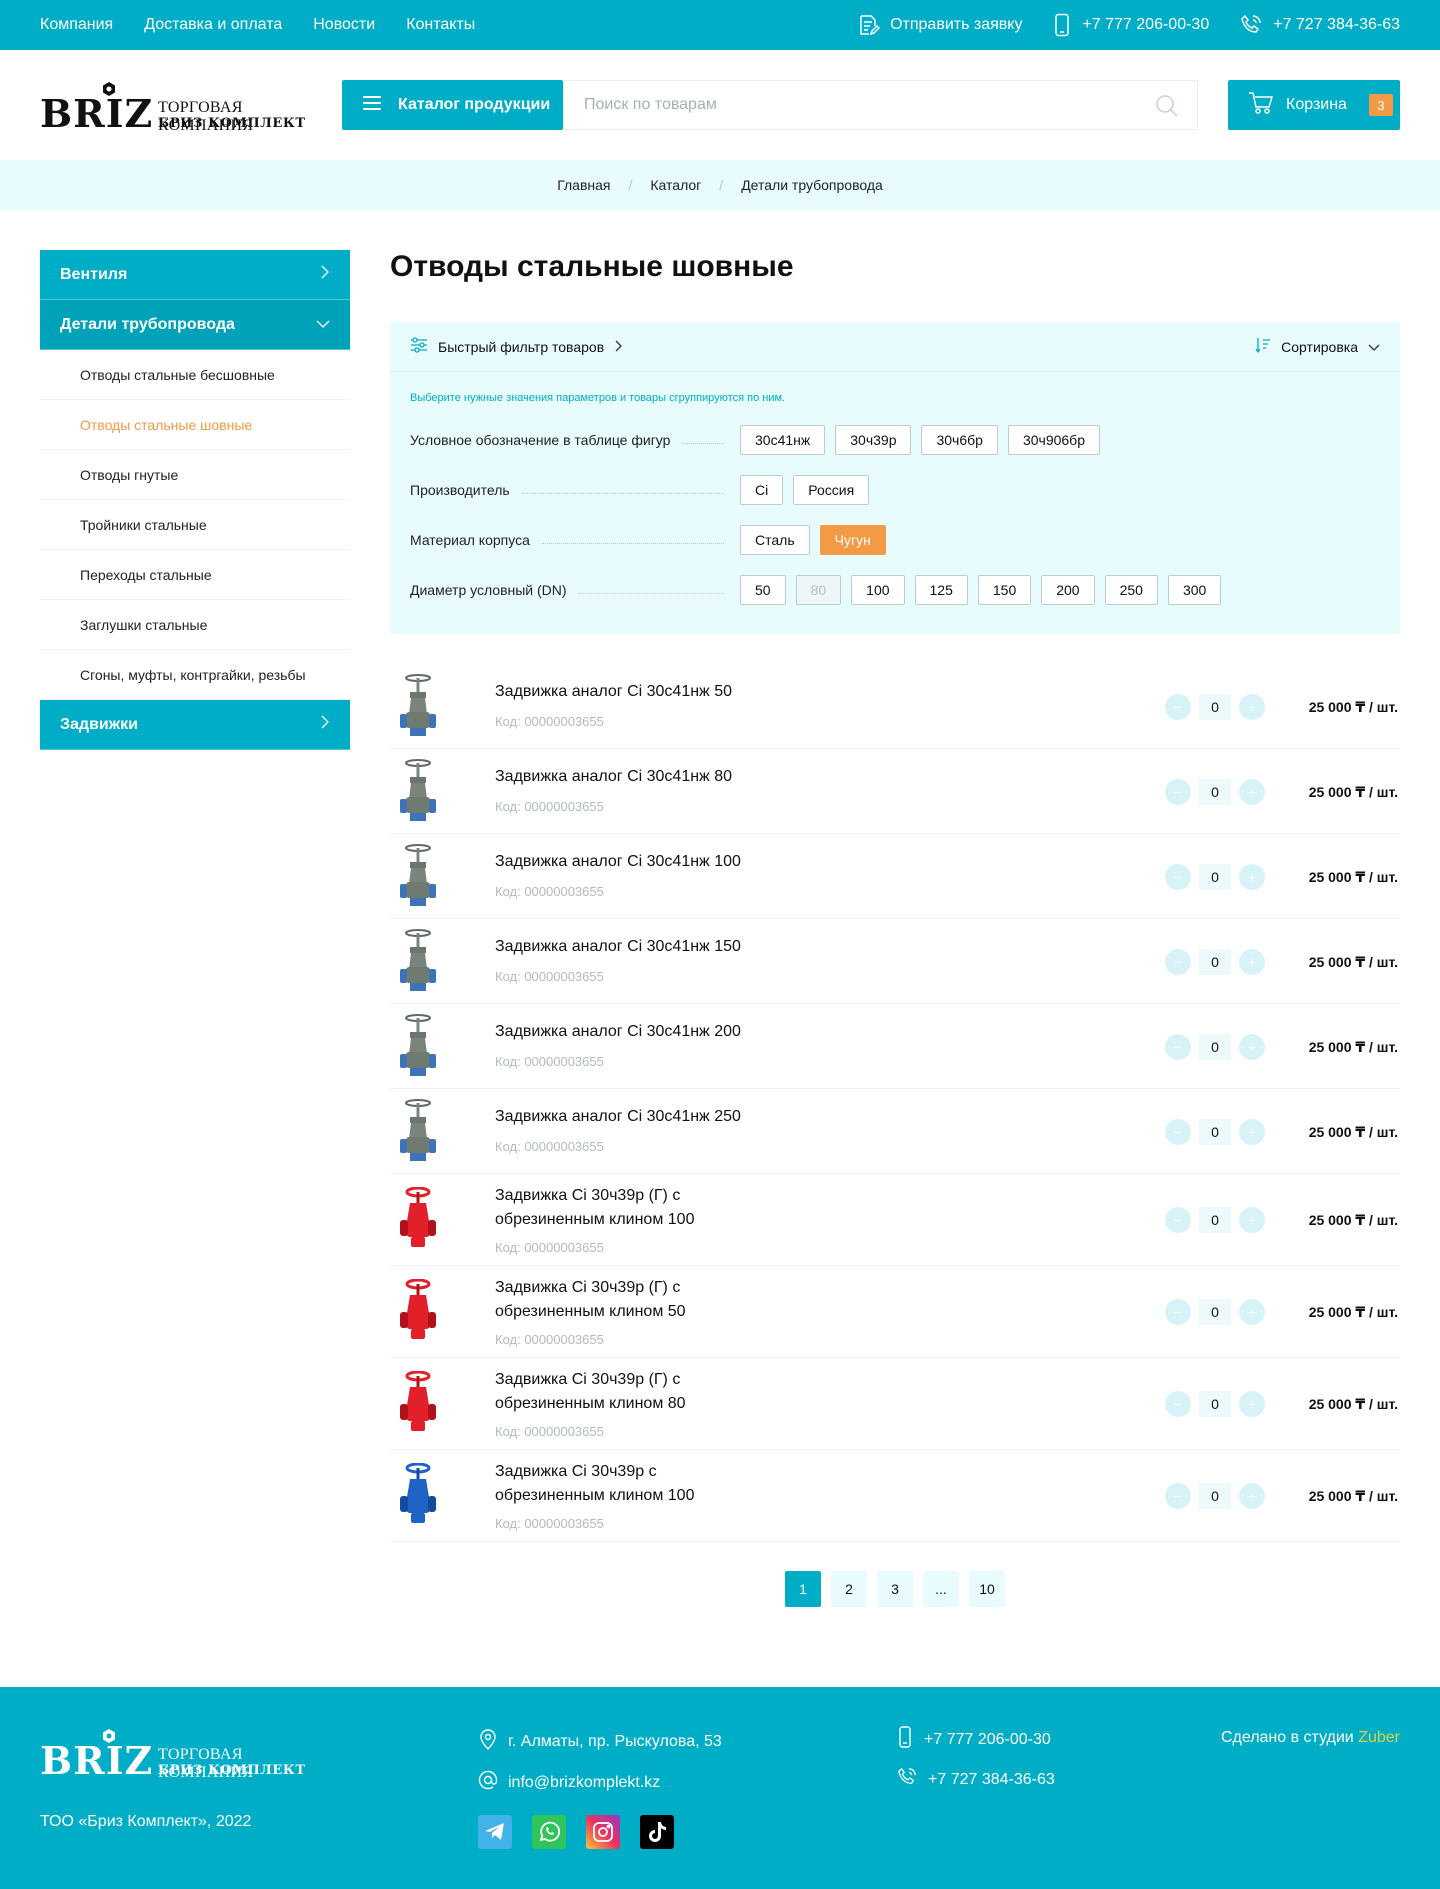 This screenshot has height=1889, width=1440. Describe the element at coordinates (625, 862) in the screenshot. I see `product-name: Задвижка аналог Ci 30с41нж 100` at that location.